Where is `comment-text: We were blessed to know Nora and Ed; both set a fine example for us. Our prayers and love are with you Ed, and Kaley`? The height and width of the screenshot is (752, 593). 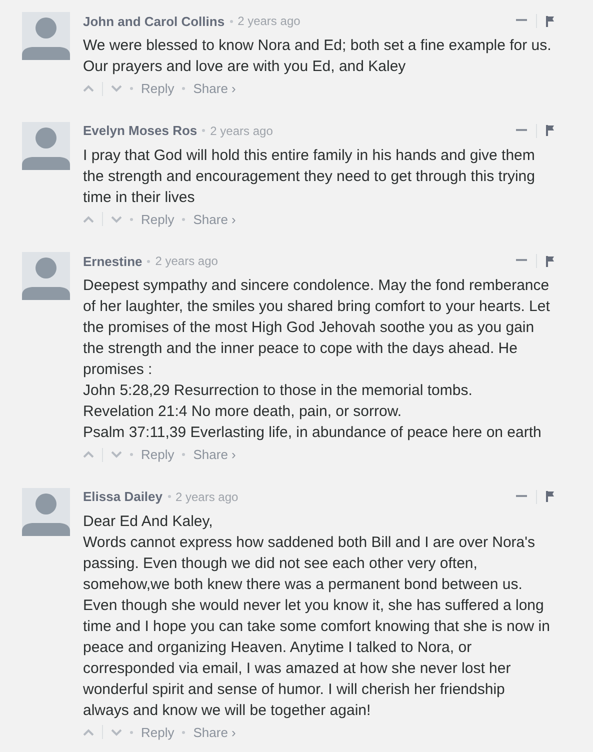
comment-text: We were blessed to know Nora and Ed; both set a fine example for us. Our prayers and love are with you Ed, and Kaley is located at coordinates (317, 56).